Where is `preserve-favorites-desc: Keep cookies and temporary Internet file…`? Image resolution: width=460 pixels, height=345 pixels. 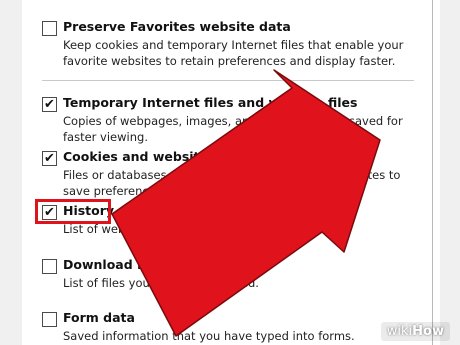
preserve-favorites-desc: Keep cookies and temporary Internet file… is located at coordinates (233, 53).